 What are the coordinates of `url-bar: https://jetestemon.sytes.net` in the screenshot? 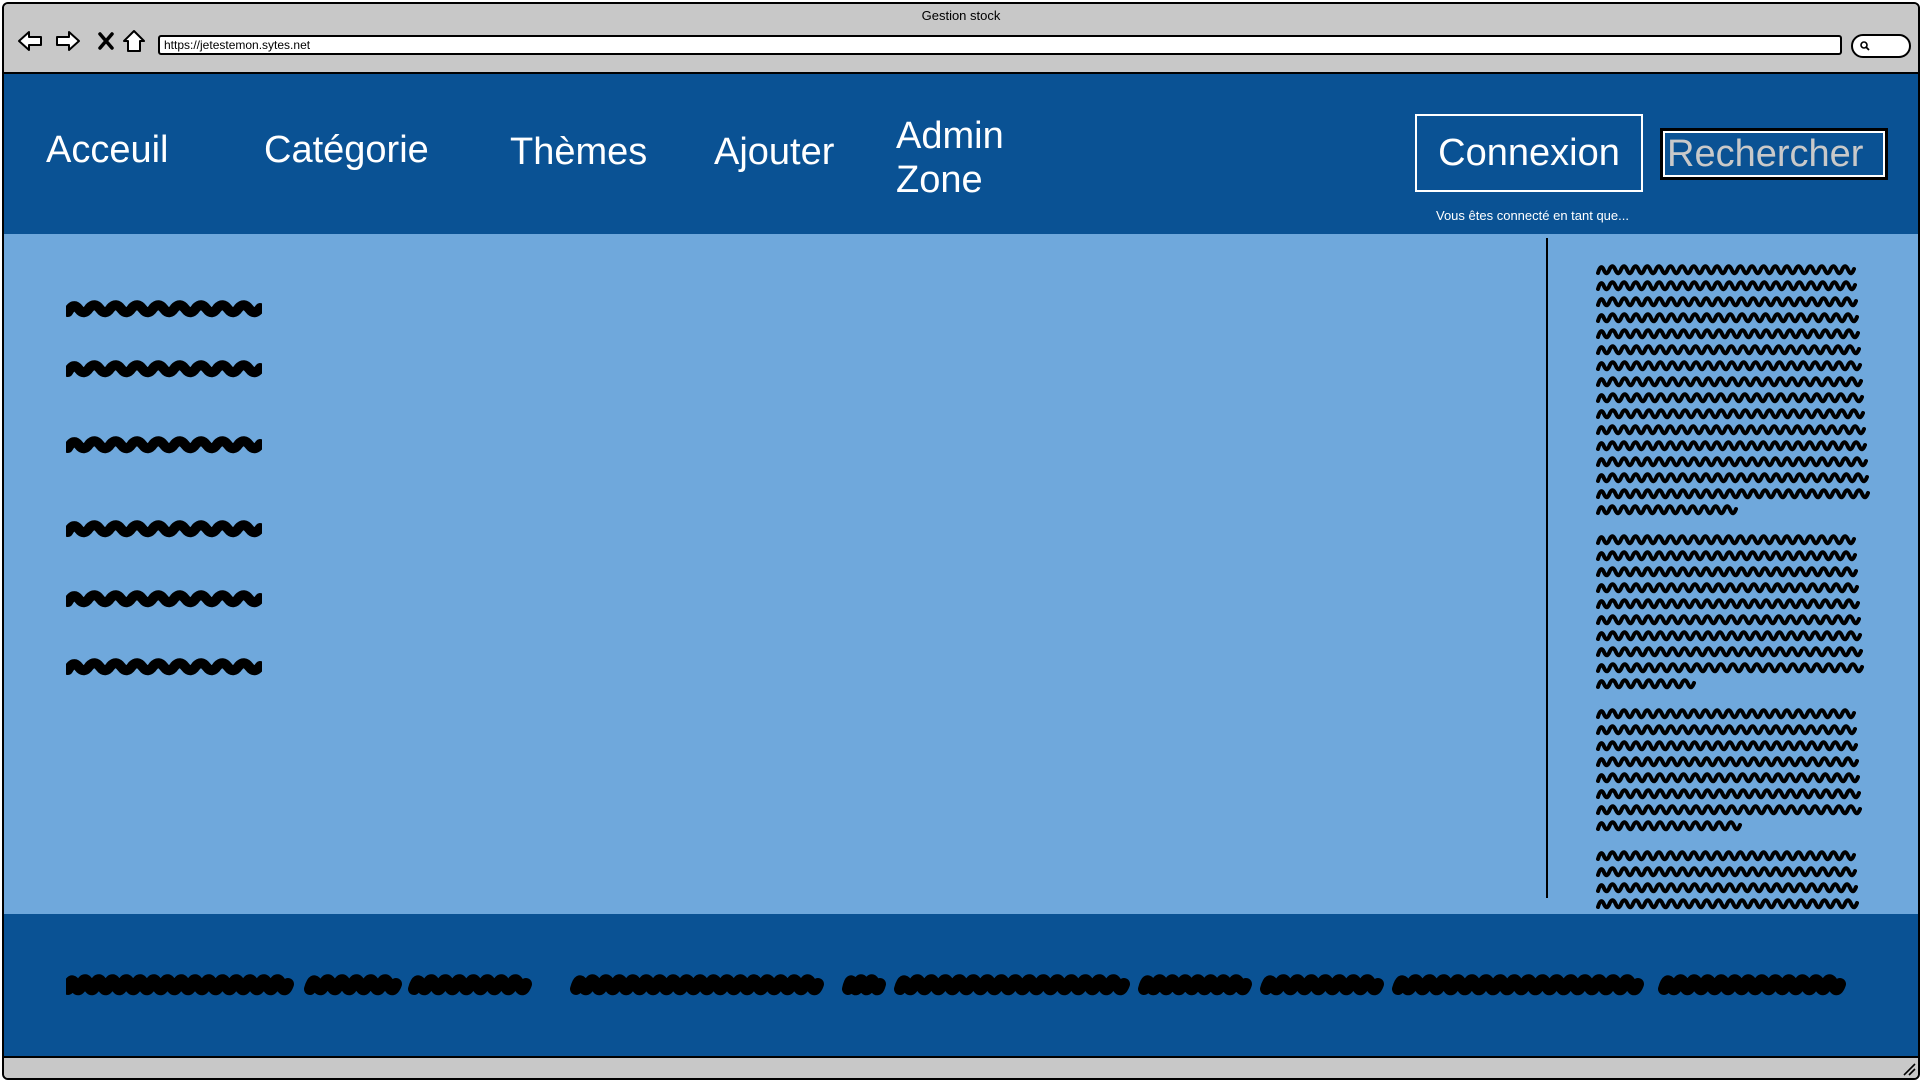 It's located at (1000, 45).